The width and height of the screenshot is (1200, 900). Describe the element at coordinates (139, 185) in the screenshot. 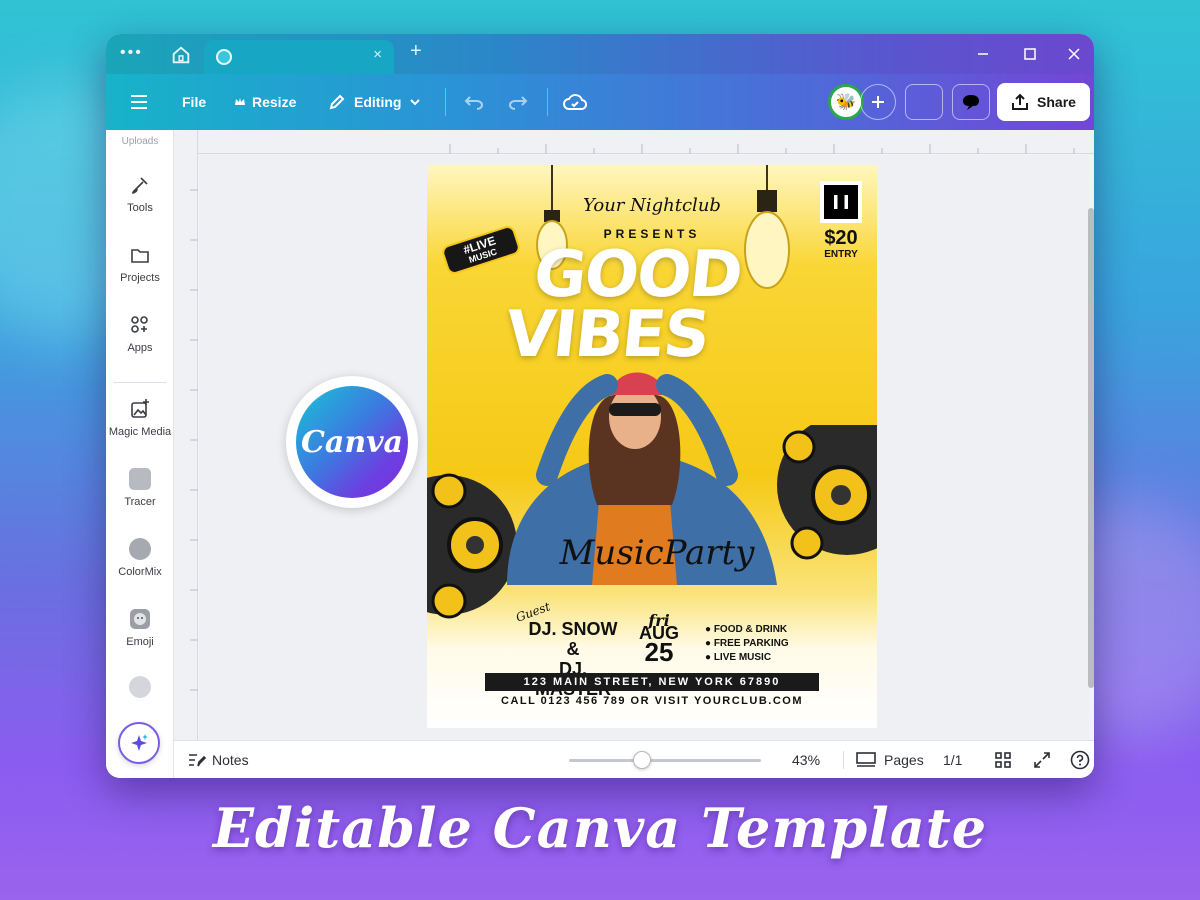

I see `tools-icon` at that location.